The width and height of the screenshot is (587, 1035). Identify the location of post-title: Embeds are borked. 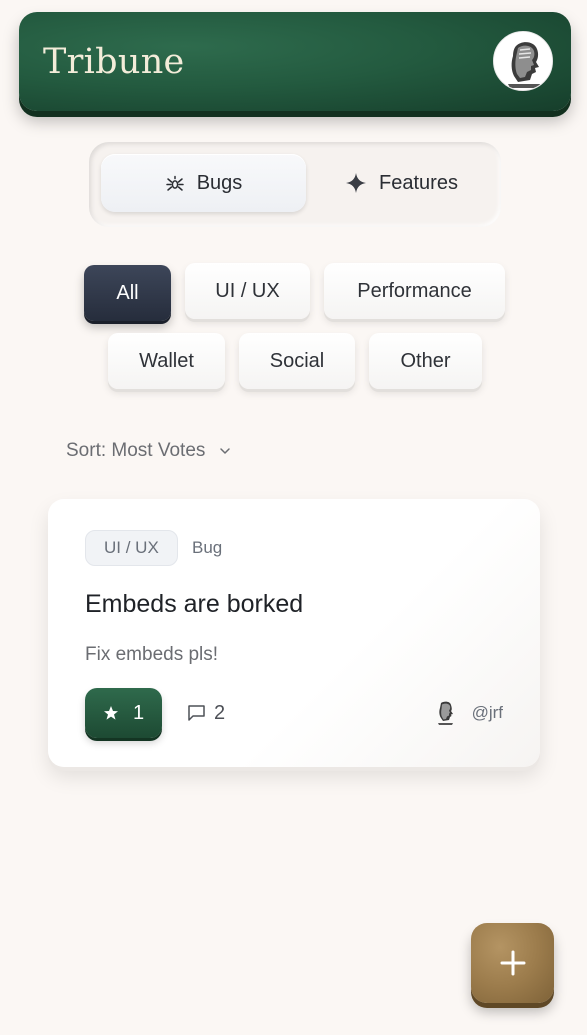
(194, 604).